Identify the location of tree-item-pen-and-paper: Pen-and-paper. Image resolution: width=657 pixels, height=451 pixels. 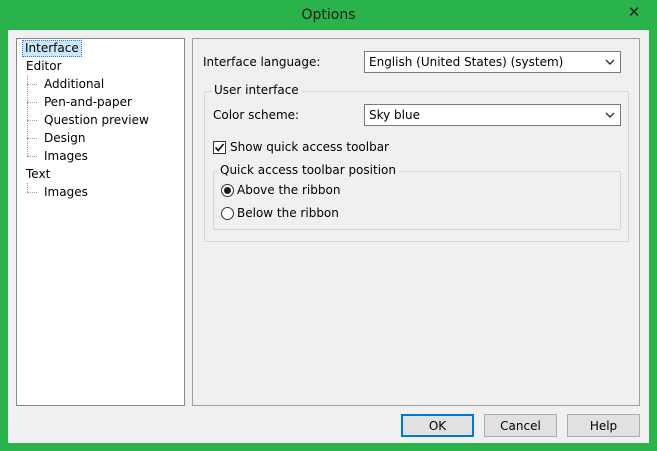
(88, 102).